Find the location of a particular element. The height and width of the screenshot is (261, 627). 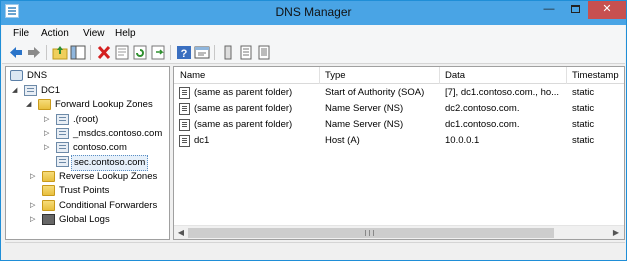

menu-view: View is located at coordinates (94, 33).